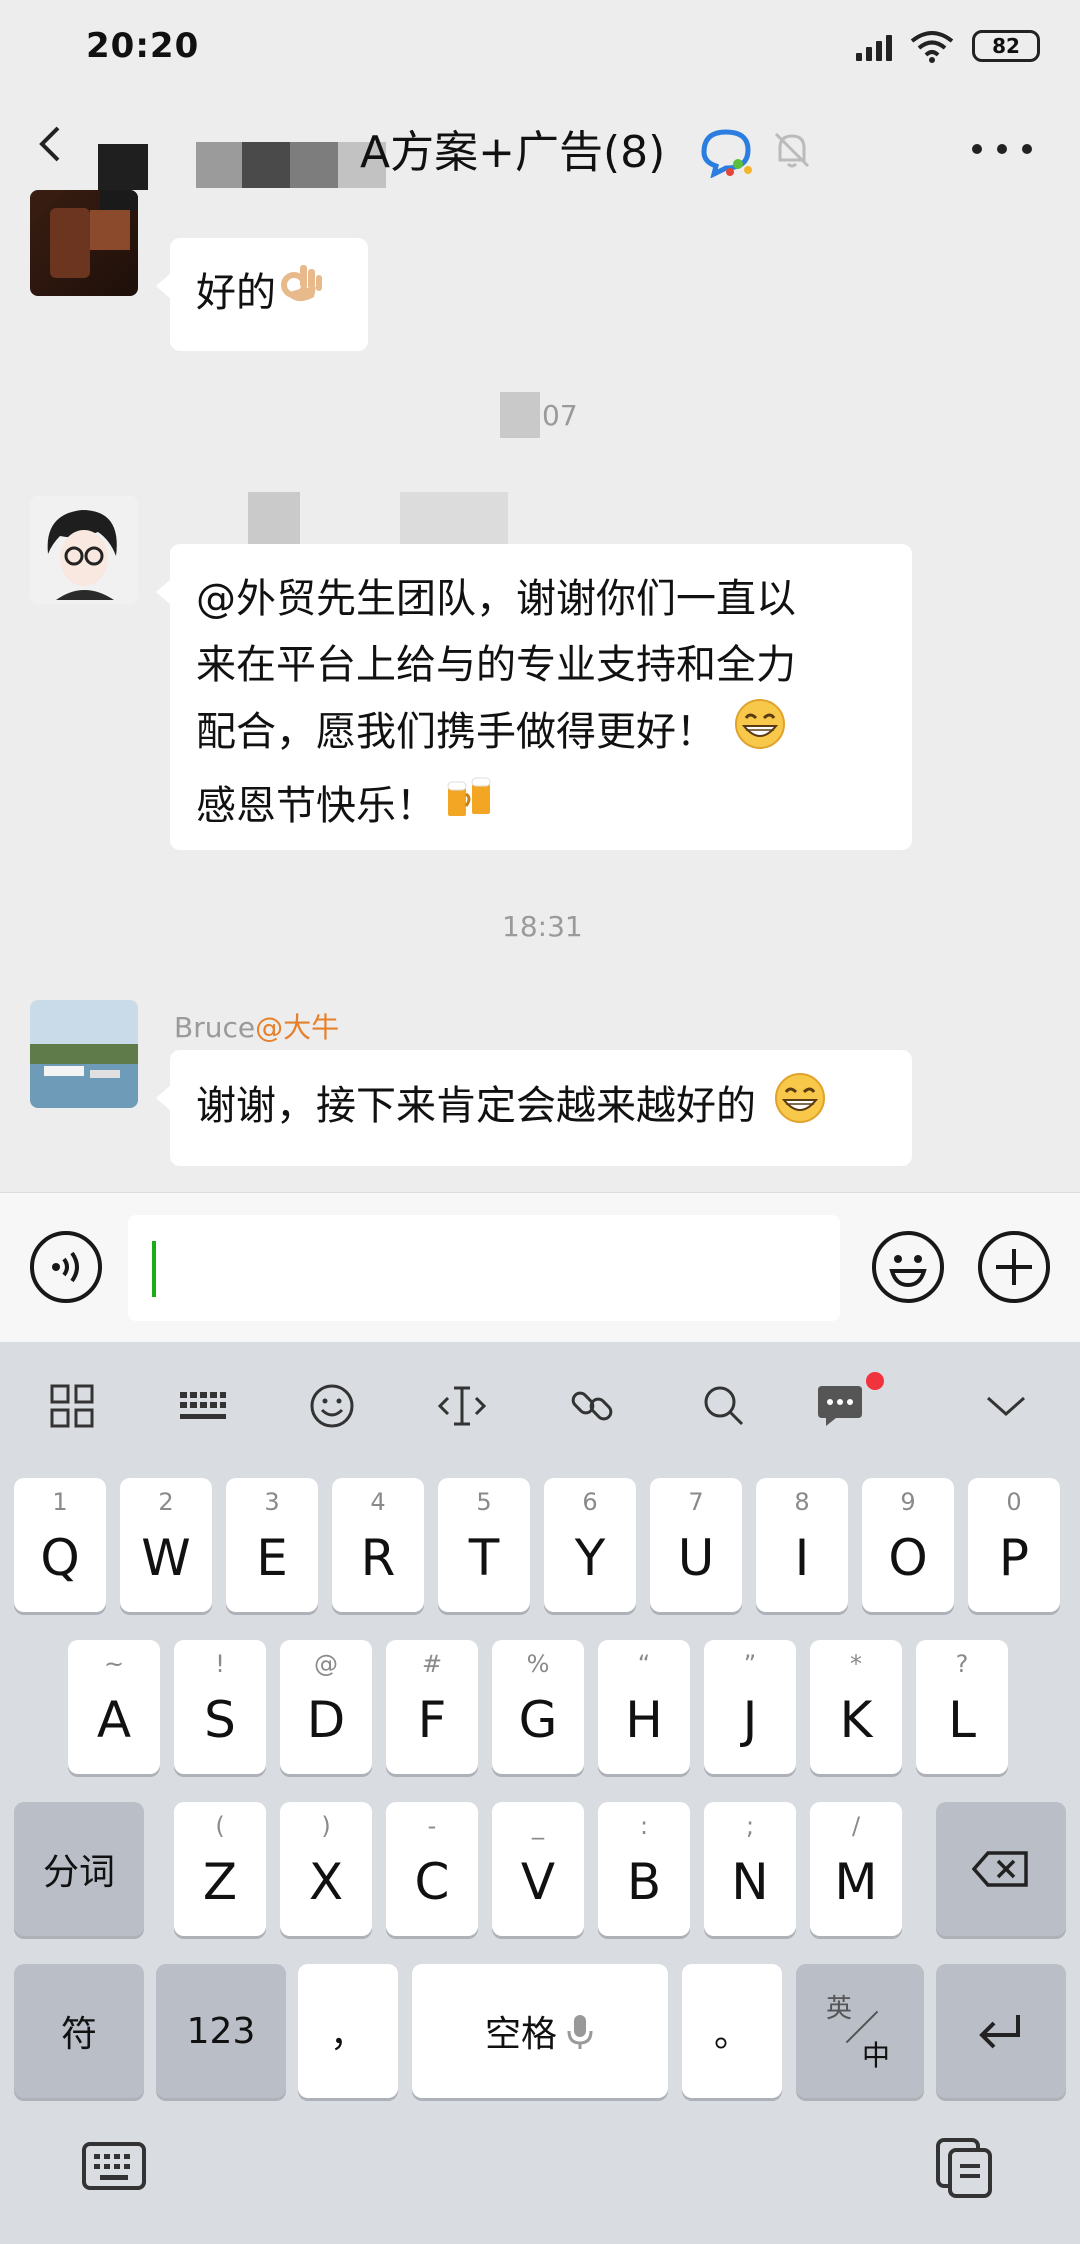  What do you see at coordinates (326, 1664) in the screenshot?
I see `key-sub-label: @` at bounding box center [326, 1664].